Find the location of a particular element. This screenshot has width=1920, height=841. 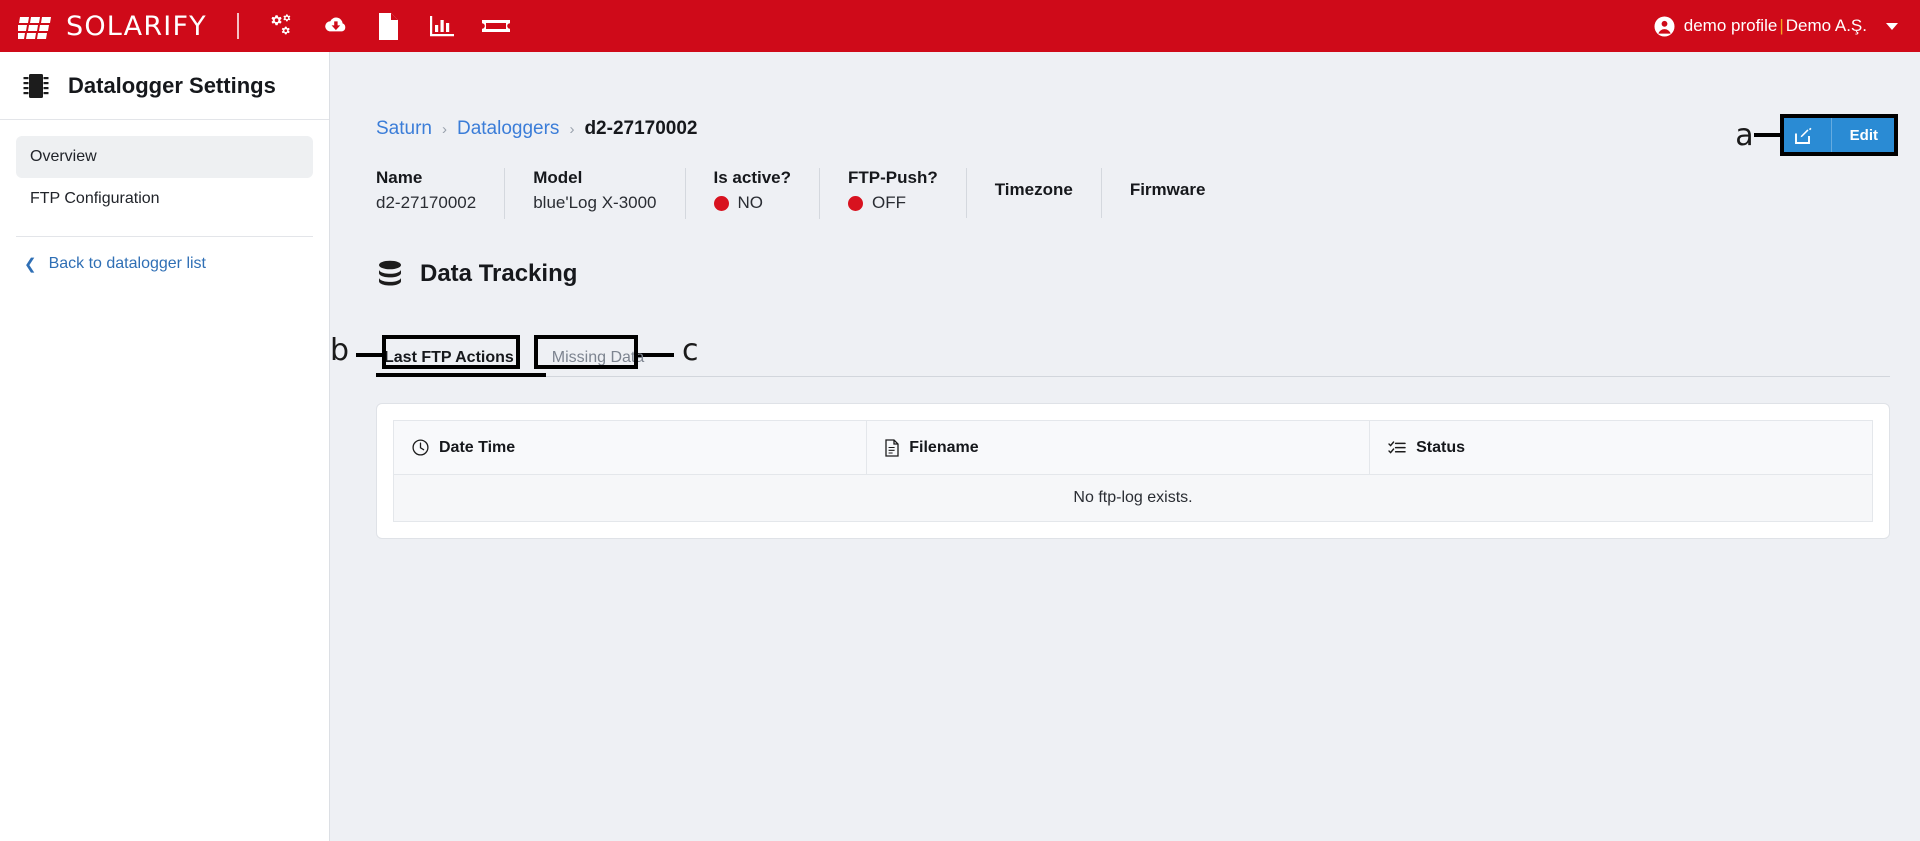

tab-label: Last FTP Actions is located at coordinates (449, 357).